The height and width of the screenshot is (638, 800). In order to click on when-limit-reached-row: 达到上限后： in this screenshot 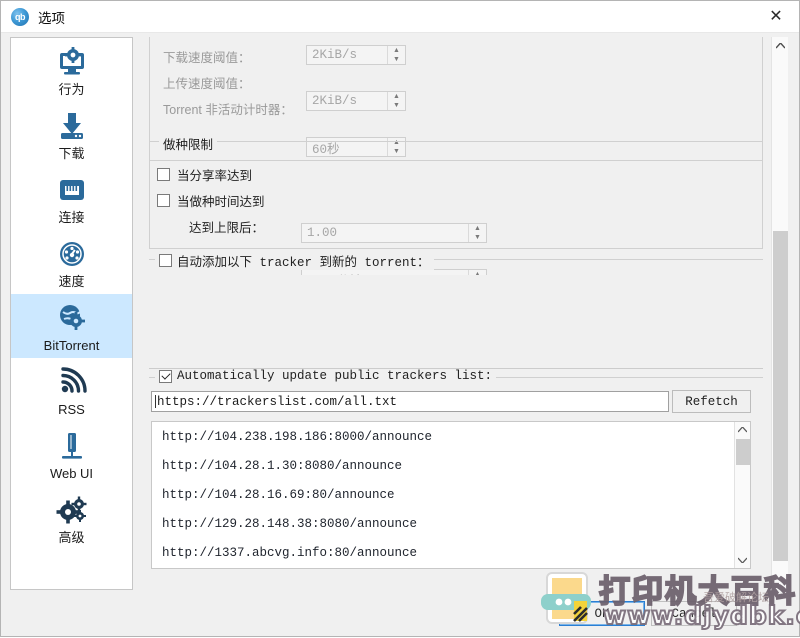, I will do `click(226, 226)`.